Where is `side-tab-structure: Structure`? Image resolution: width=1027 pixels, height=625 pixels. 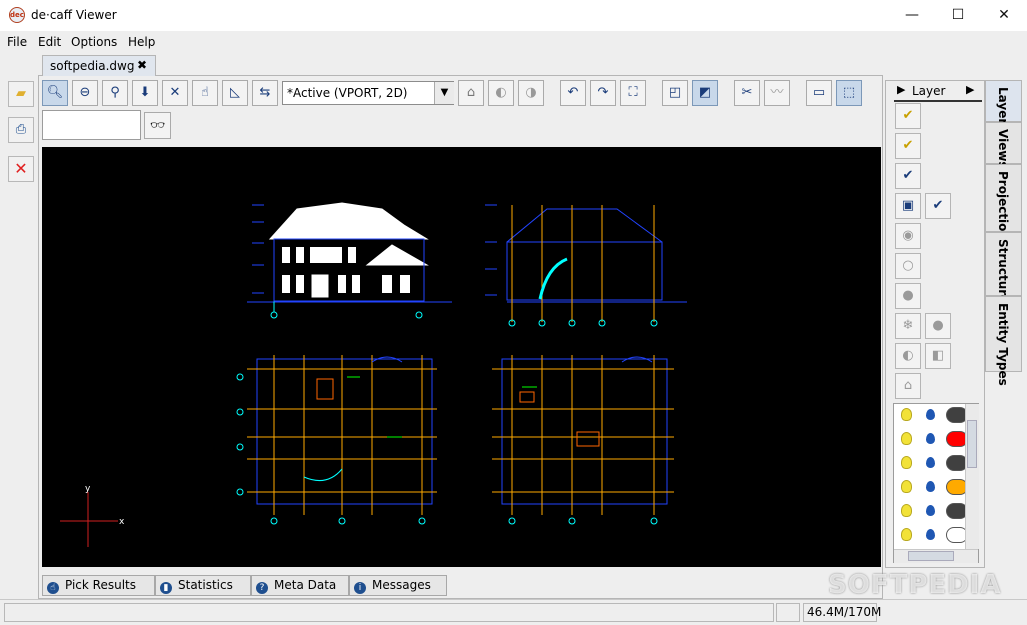
side-tab-structure: Structure is located at coordinates (1003, 267).